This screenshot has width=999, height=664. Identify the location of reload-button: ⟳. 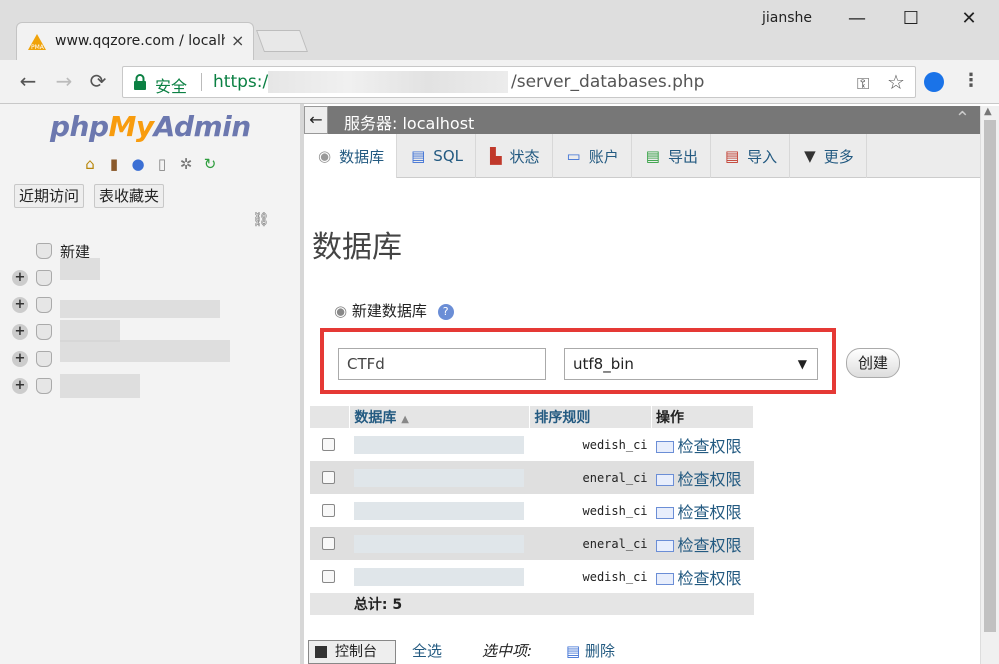
(98, 82).